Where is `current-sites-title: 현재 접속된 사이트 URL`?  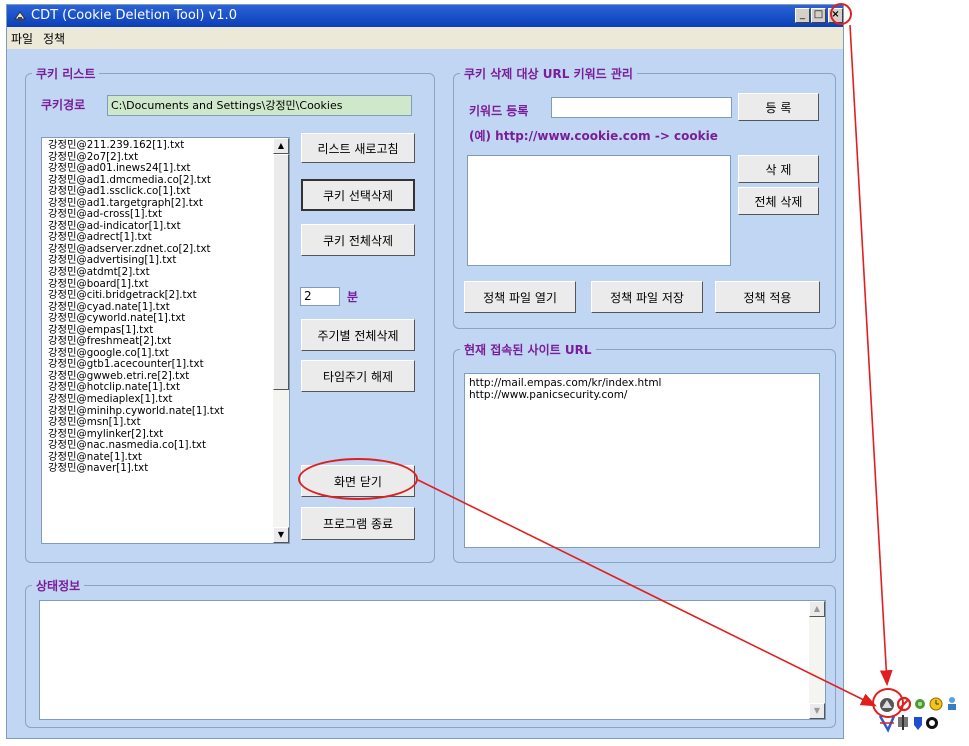
current-sites-title: 현재 접속된 사이트 URL is located at coordinates (528, 349).